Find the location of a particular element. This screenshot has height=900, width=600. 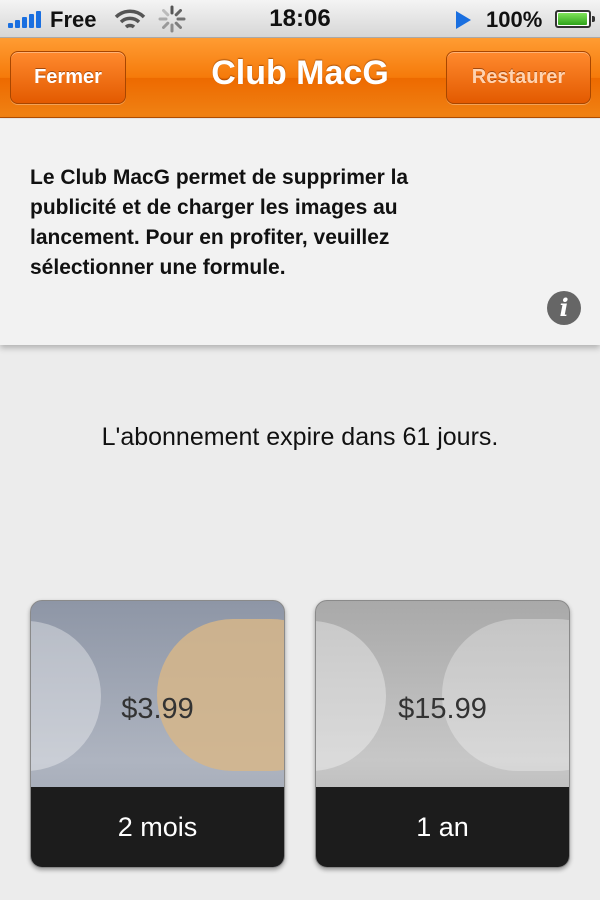

plan-price: $3.99 is located at coordinates (157, 709).